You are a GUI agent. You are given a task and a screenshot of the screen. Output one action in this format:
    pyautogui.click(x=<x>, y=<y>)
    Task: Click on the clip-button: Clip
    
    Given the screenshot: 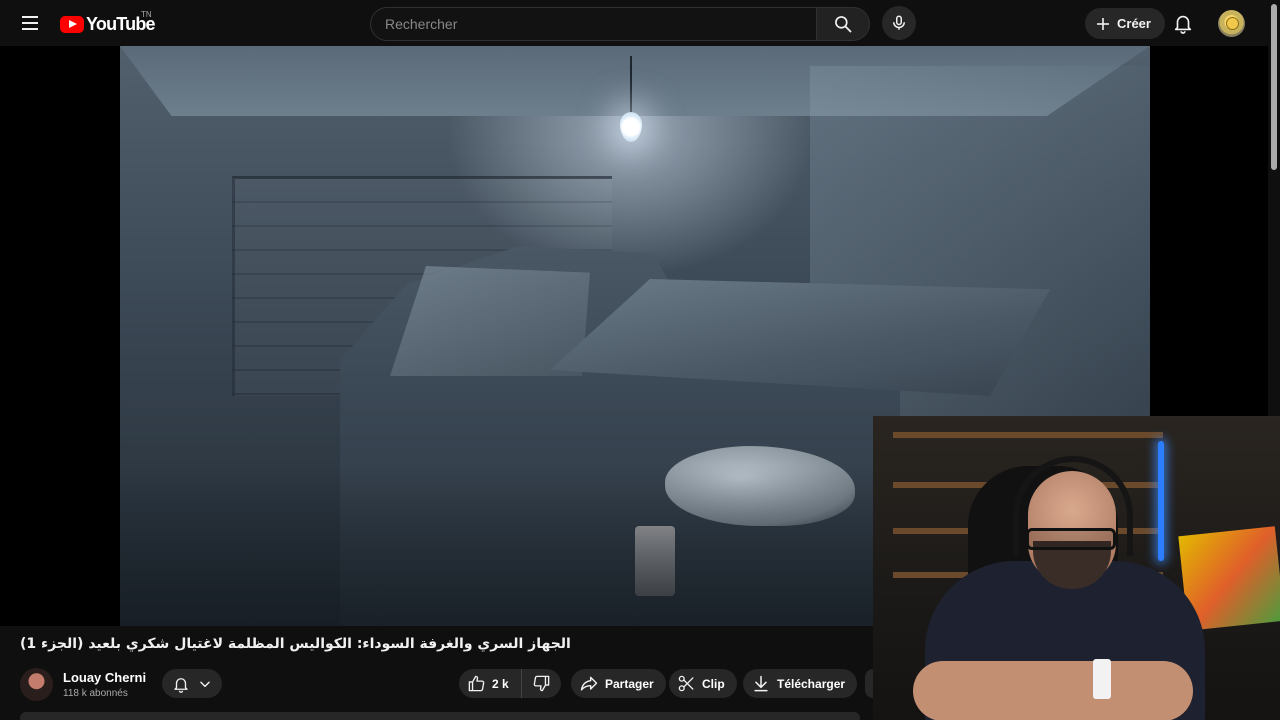 What is the action you would take?
    pyautogui.click(x=703, y=683)
    